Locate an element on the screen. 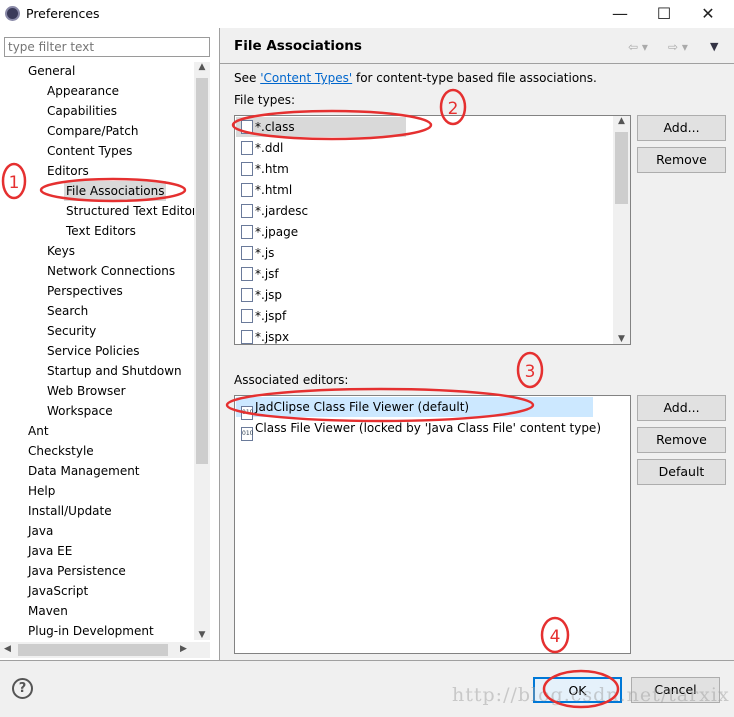 Image resolution: width=734 pixels, height=717 pixels. annotation-circle is located at coordinates (530, 370).